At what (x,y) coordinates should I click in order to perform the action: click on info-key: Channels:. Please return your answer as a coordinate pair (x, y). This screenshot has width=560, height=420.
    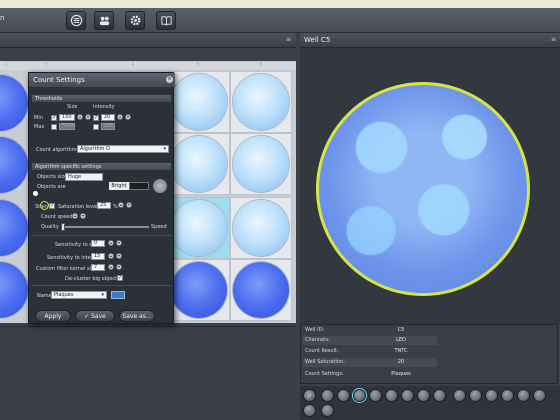
    Looking at the image, I should click on (317, 340).